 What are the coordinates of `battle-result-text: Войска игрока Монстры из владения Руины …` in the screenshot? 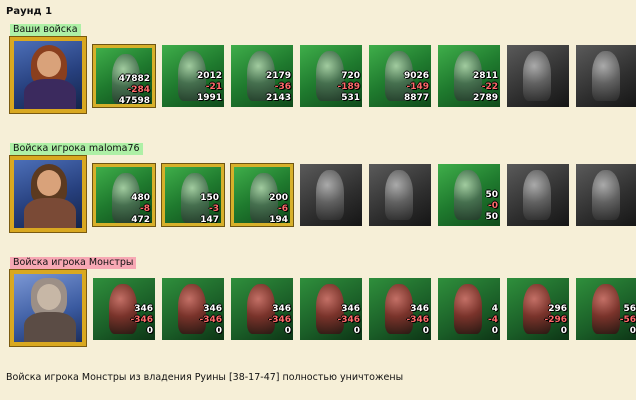 It's located at (205, 377).